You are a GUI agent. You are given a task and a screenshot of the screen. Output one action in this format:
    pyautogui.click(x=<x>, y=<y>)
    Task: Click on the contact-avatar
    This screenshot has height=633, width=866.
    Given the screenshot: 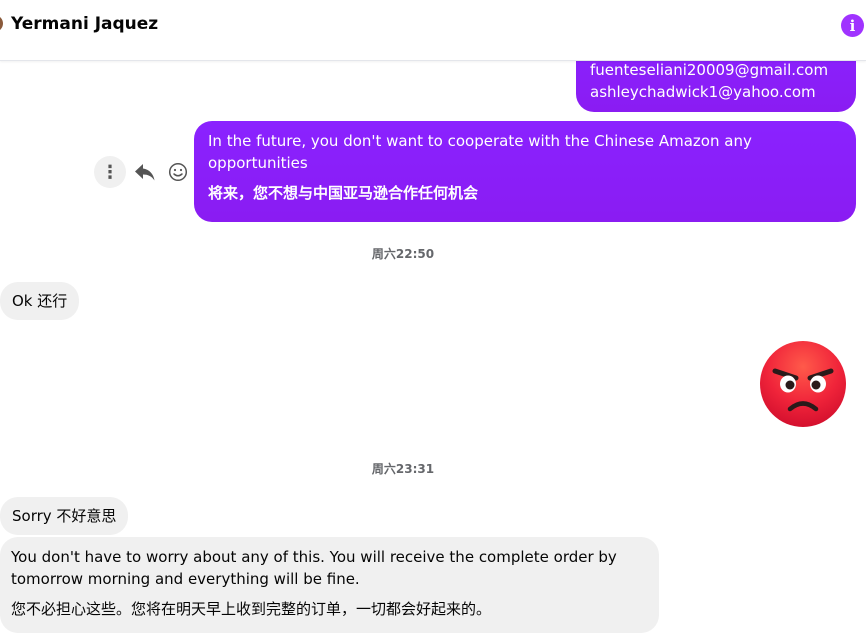 What is the action you would take?
    pyautogui.click(x=1, y=23)
    